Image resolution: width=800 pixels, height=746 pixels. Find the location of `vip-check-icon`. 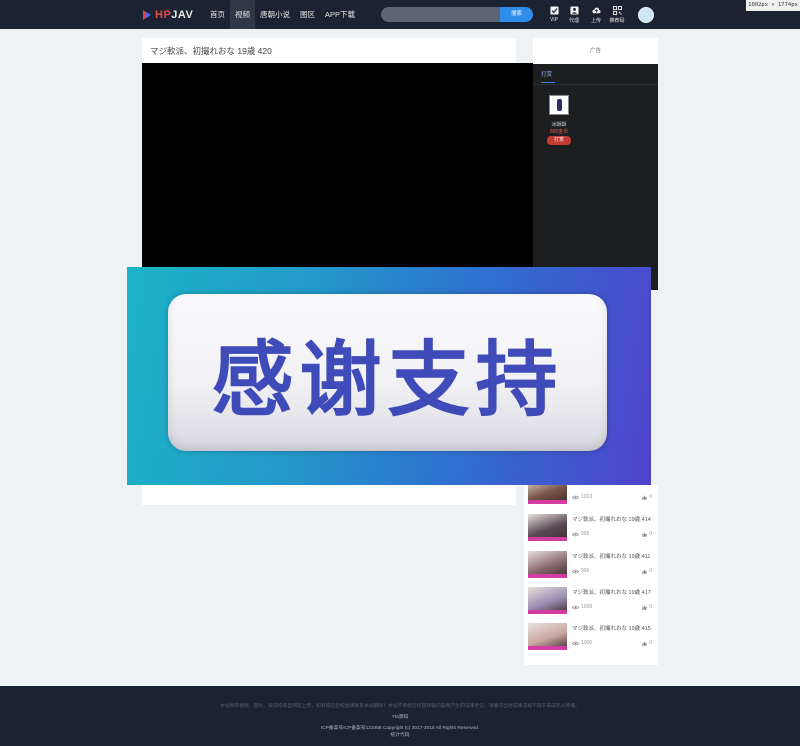

vip-check-icon is located at coordinates (554, 10).